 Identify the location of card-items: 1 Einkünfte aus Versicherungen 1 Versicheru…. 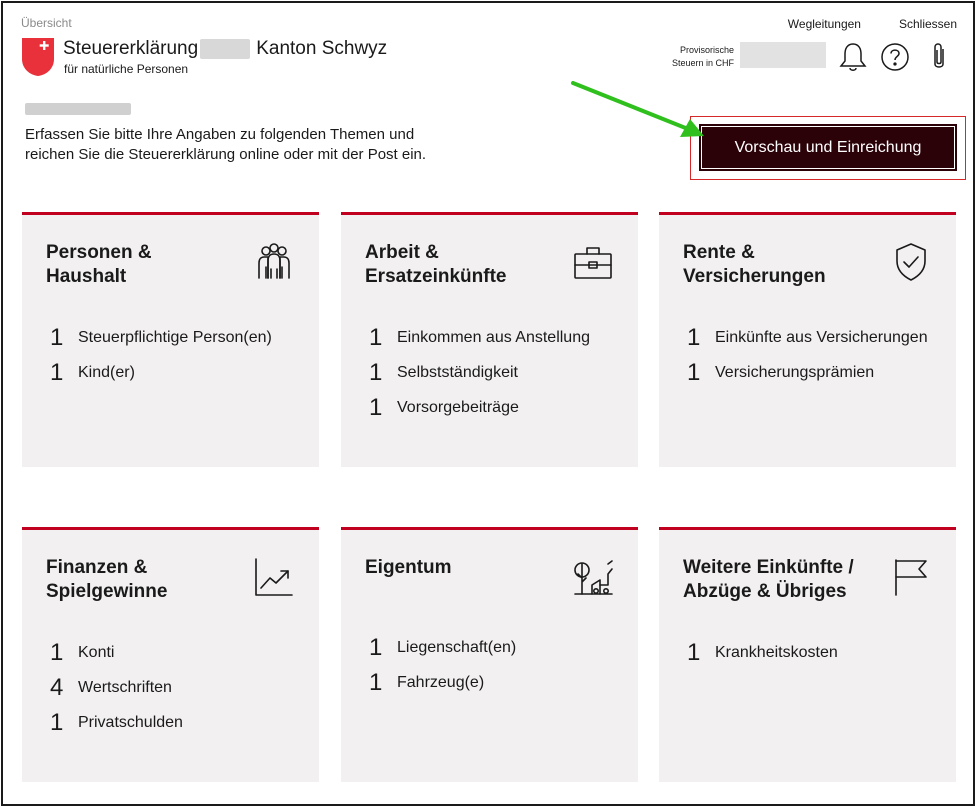
(807, 355).